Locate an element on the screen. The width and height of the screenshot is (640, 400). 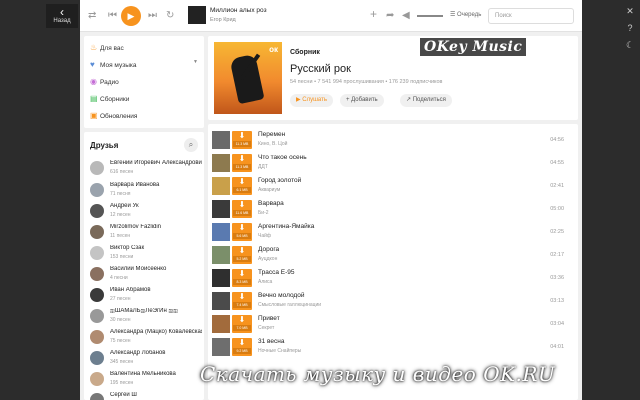
friend-item: ஐШАМаЛЬஐЛеЭгИн ஐஐ 30 песен is located at coordinates (146, 317).